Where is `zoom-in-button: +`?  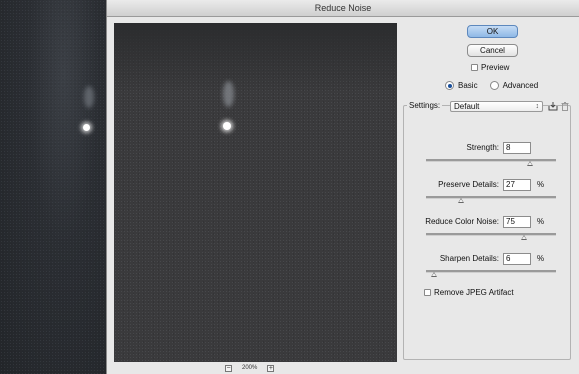
zoom-in-button: + is located at coordinates (271, 368).